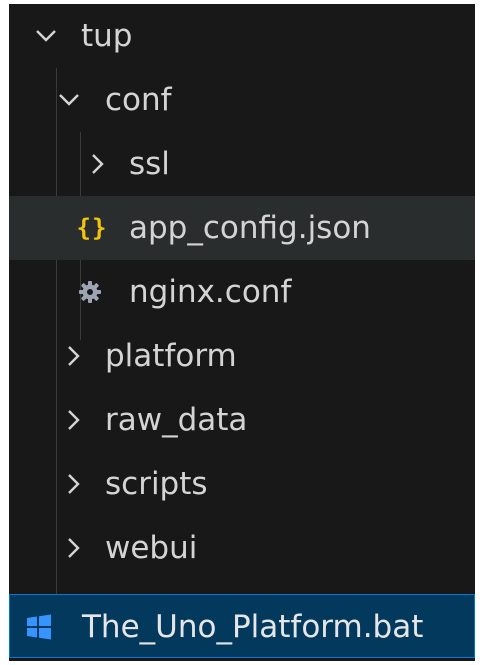 The width and height of the screenshot is (483, 665). What do you see at coordinates (107, 36) in the screenshot?
I see `tree-item-label: tup` at bounding box center [107, 36].